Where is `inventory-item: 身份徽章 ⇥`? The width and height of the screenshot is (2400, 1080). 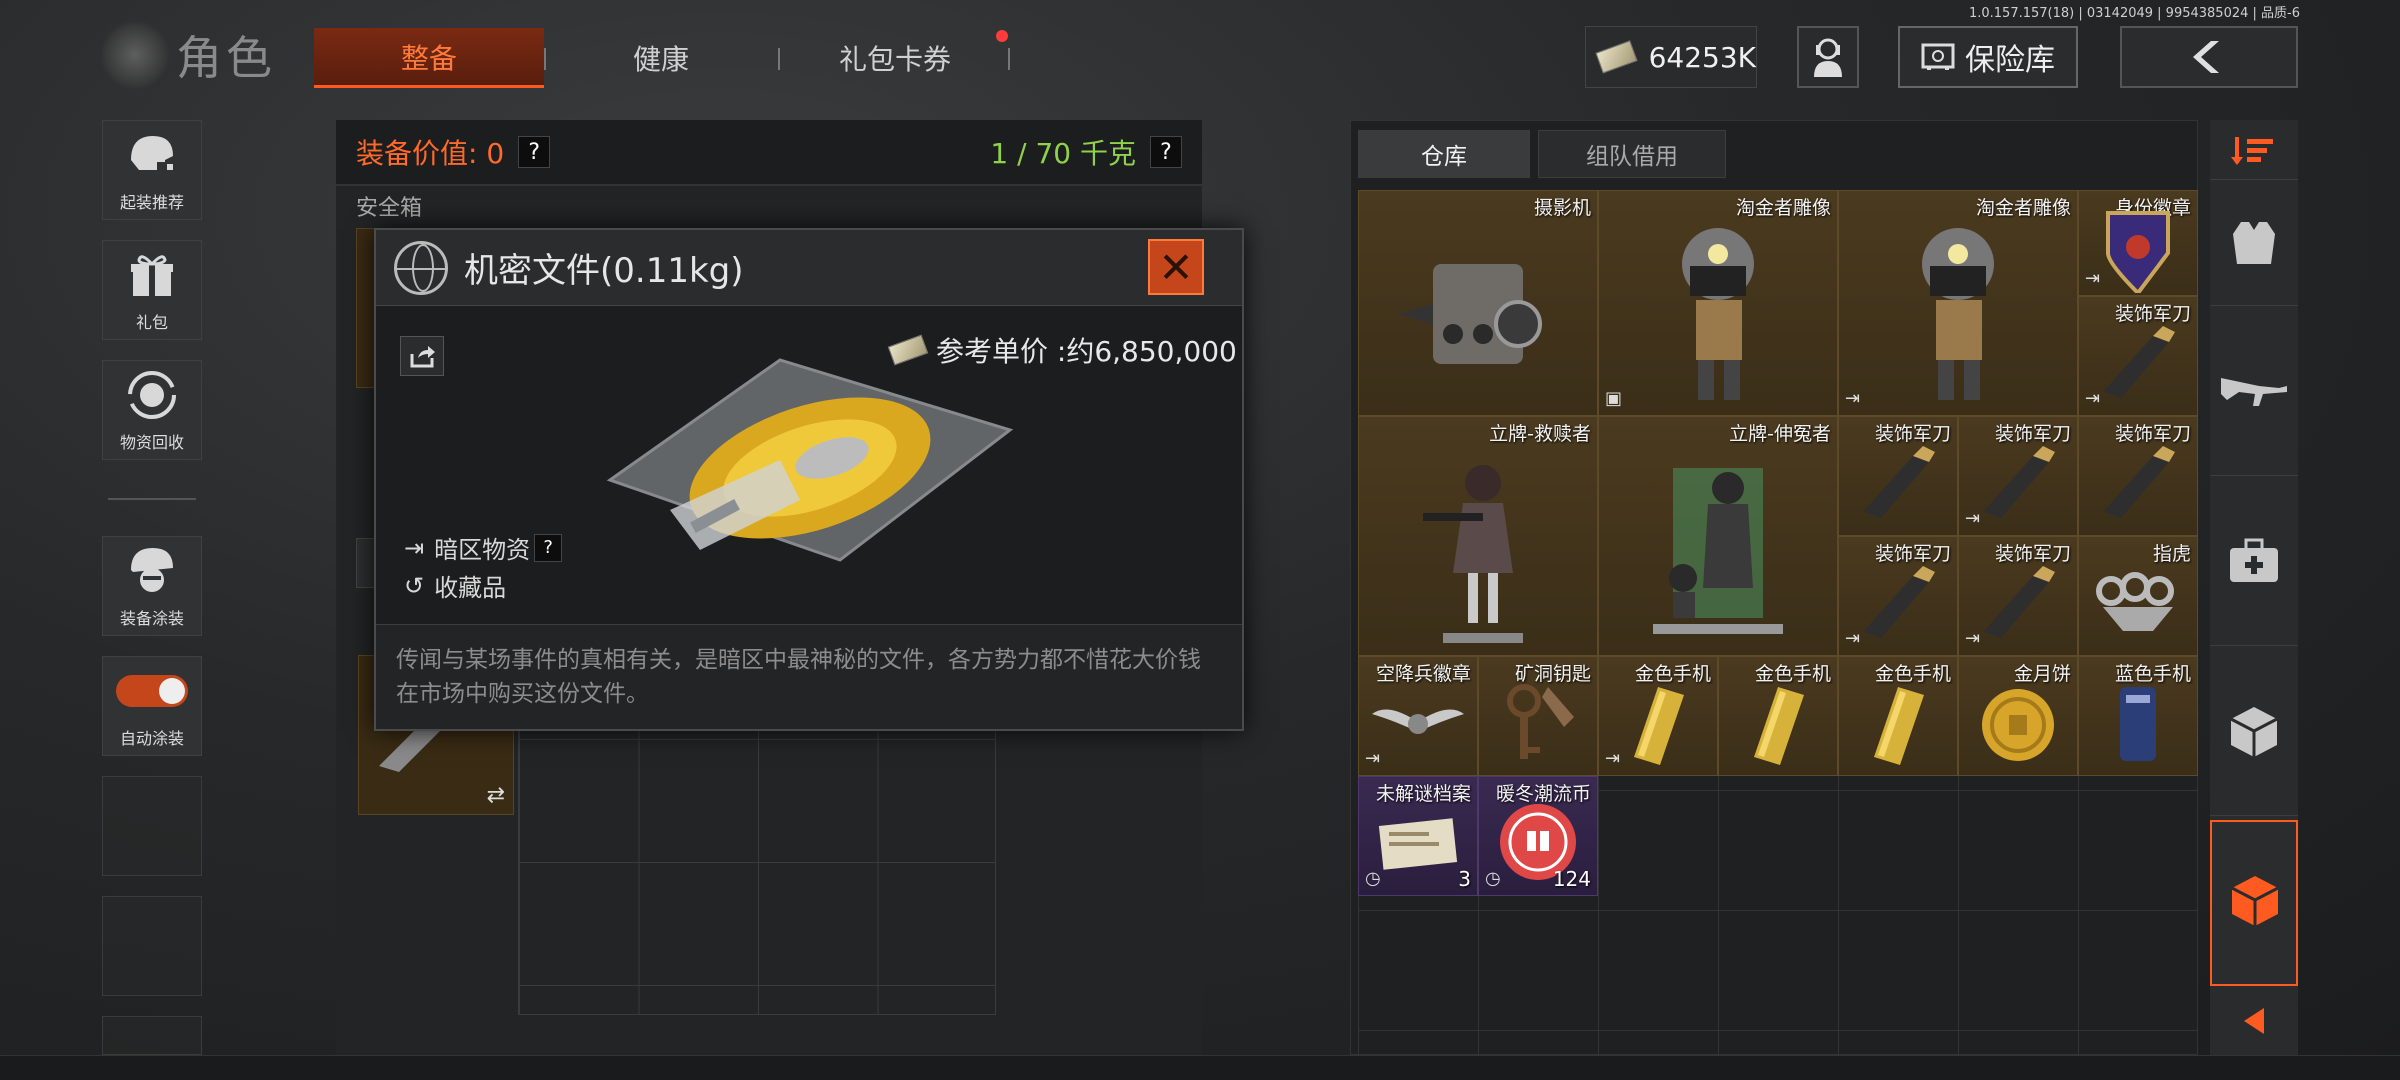 inventory-item: 身份徽章 ⇥ is located at coordinates (2138, 243).